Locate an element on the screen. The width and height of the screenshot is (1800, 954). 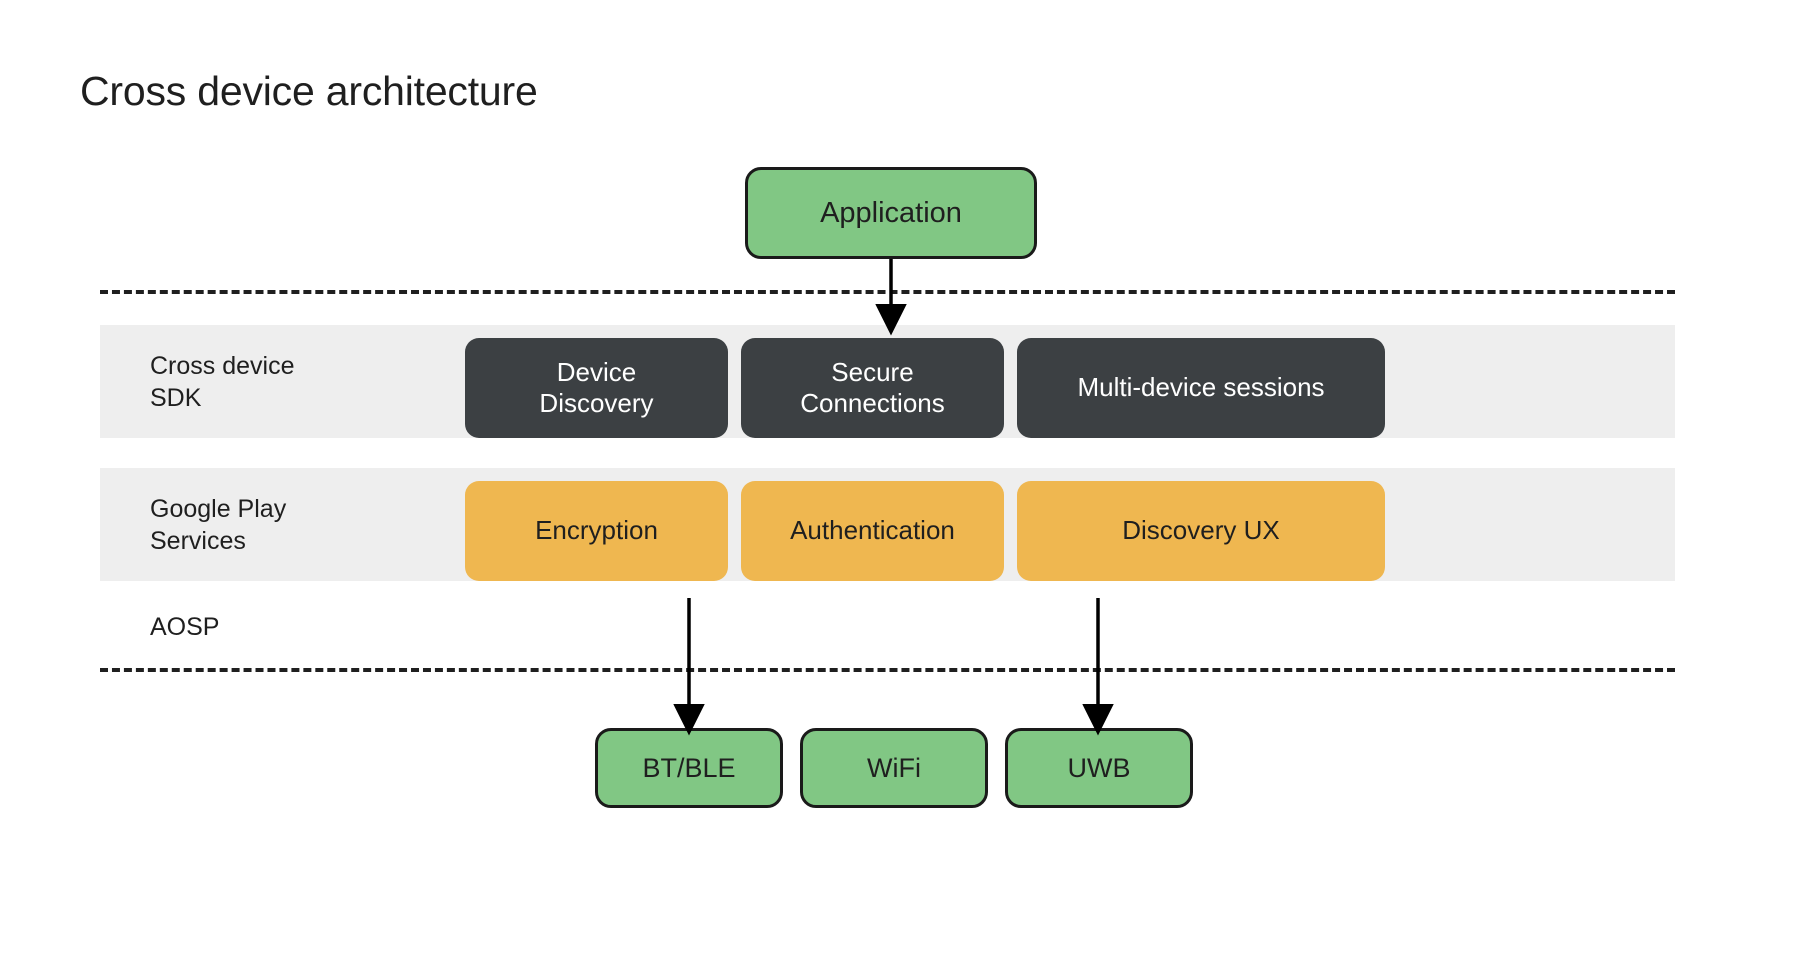
separator-top-dashed is located at coordinates (887, 292).